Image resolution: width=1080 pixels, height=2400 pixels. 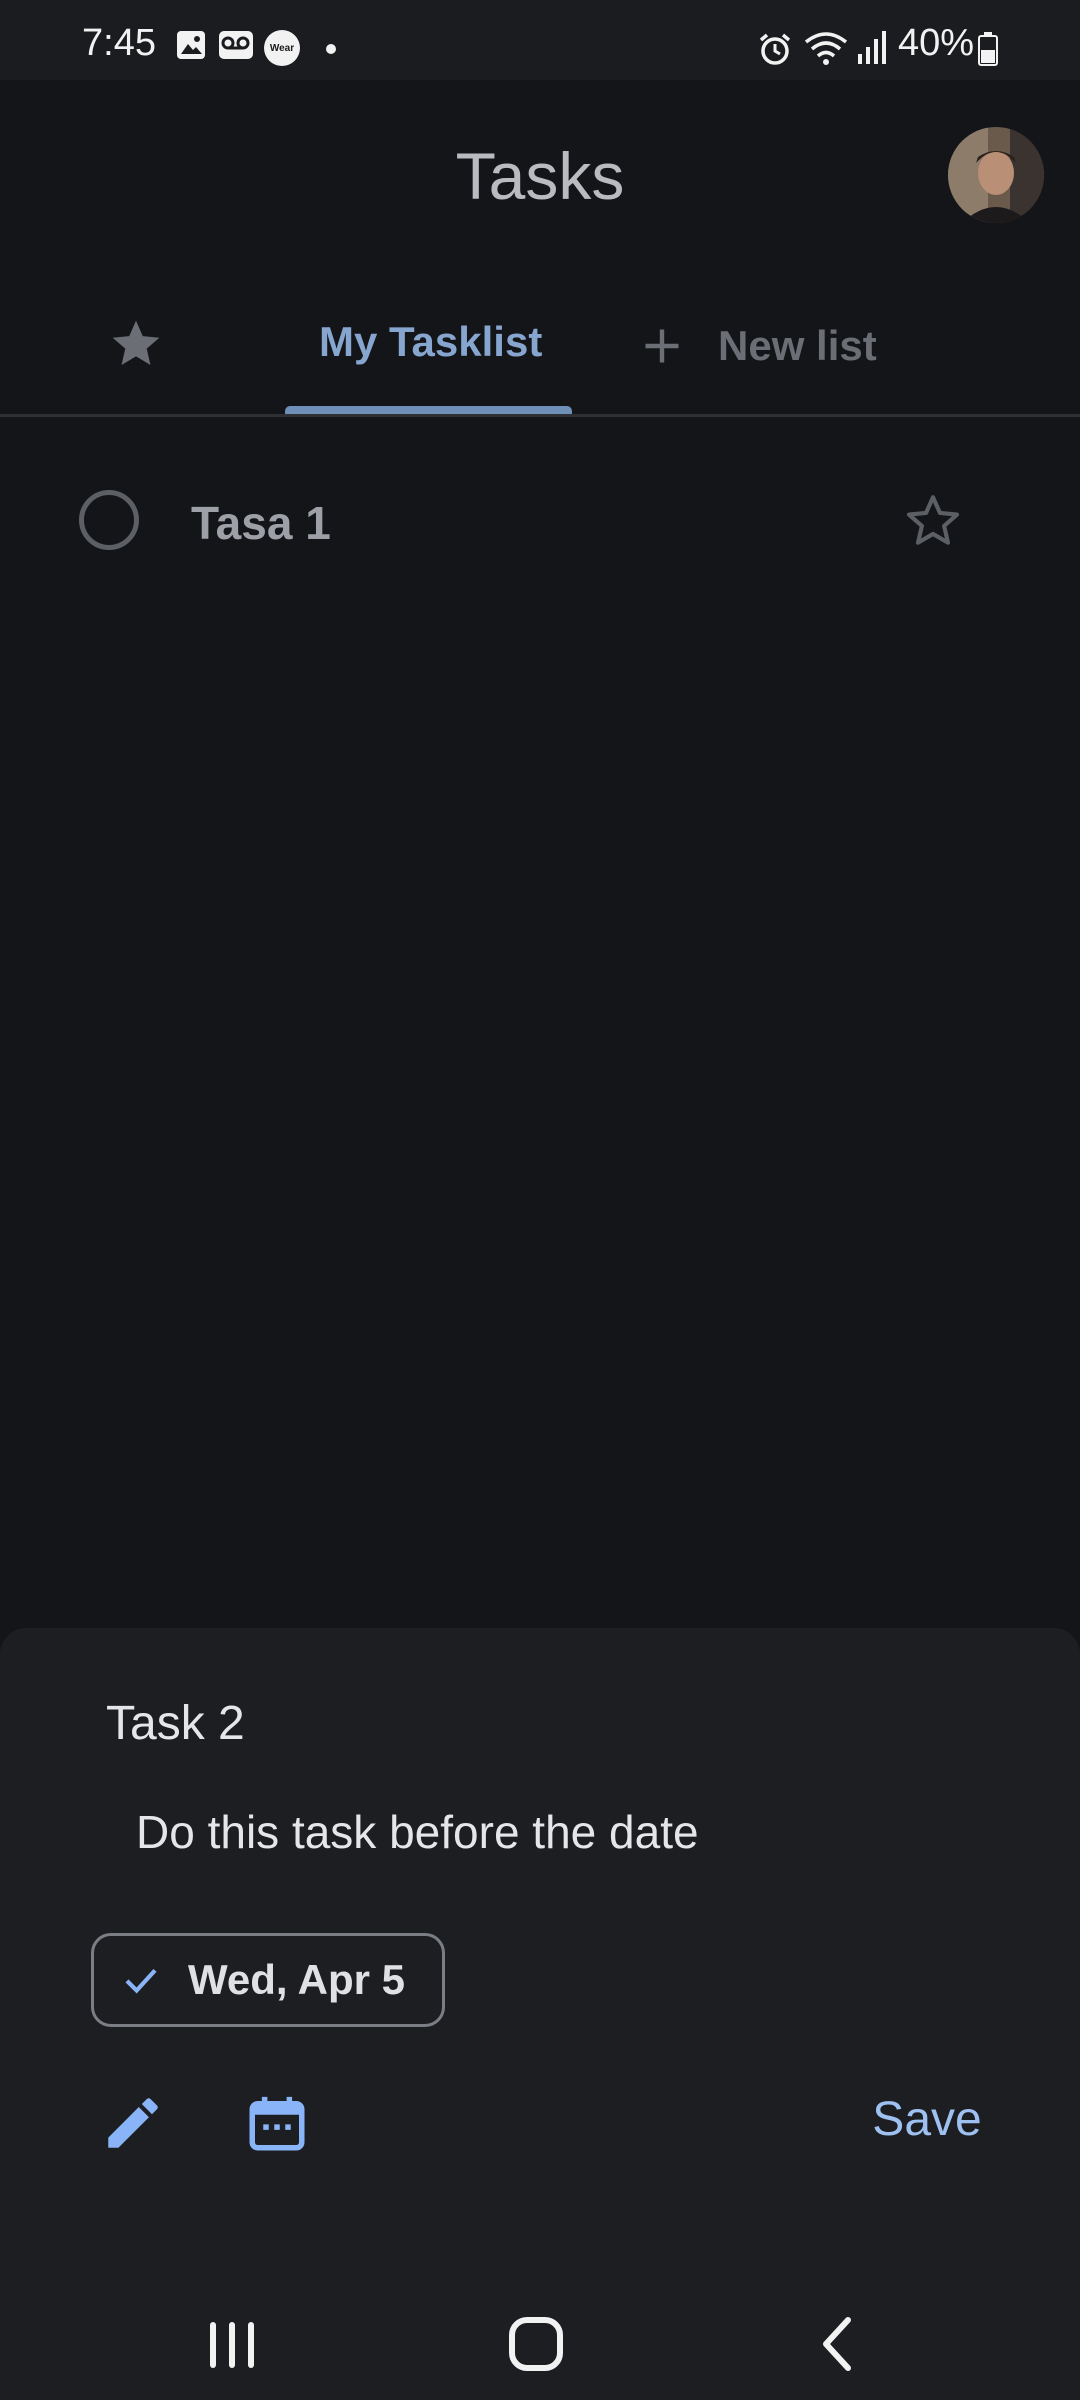 What do you see at coordinates (540, 520) in the screenshot?
I see `task-row: Tasa 1` at bounding box center [540, 520].